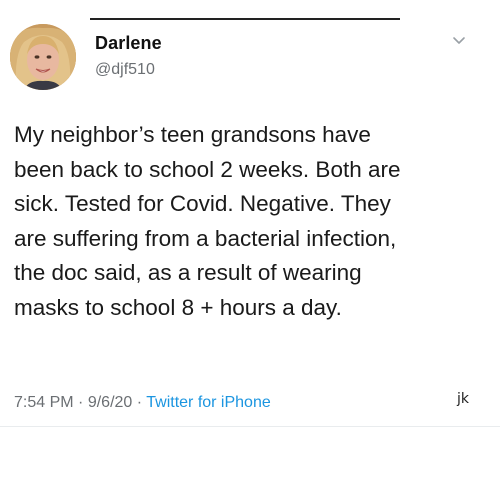  I want to click on tweet-source-link: Twitter for iPhone, so click(208, 402).